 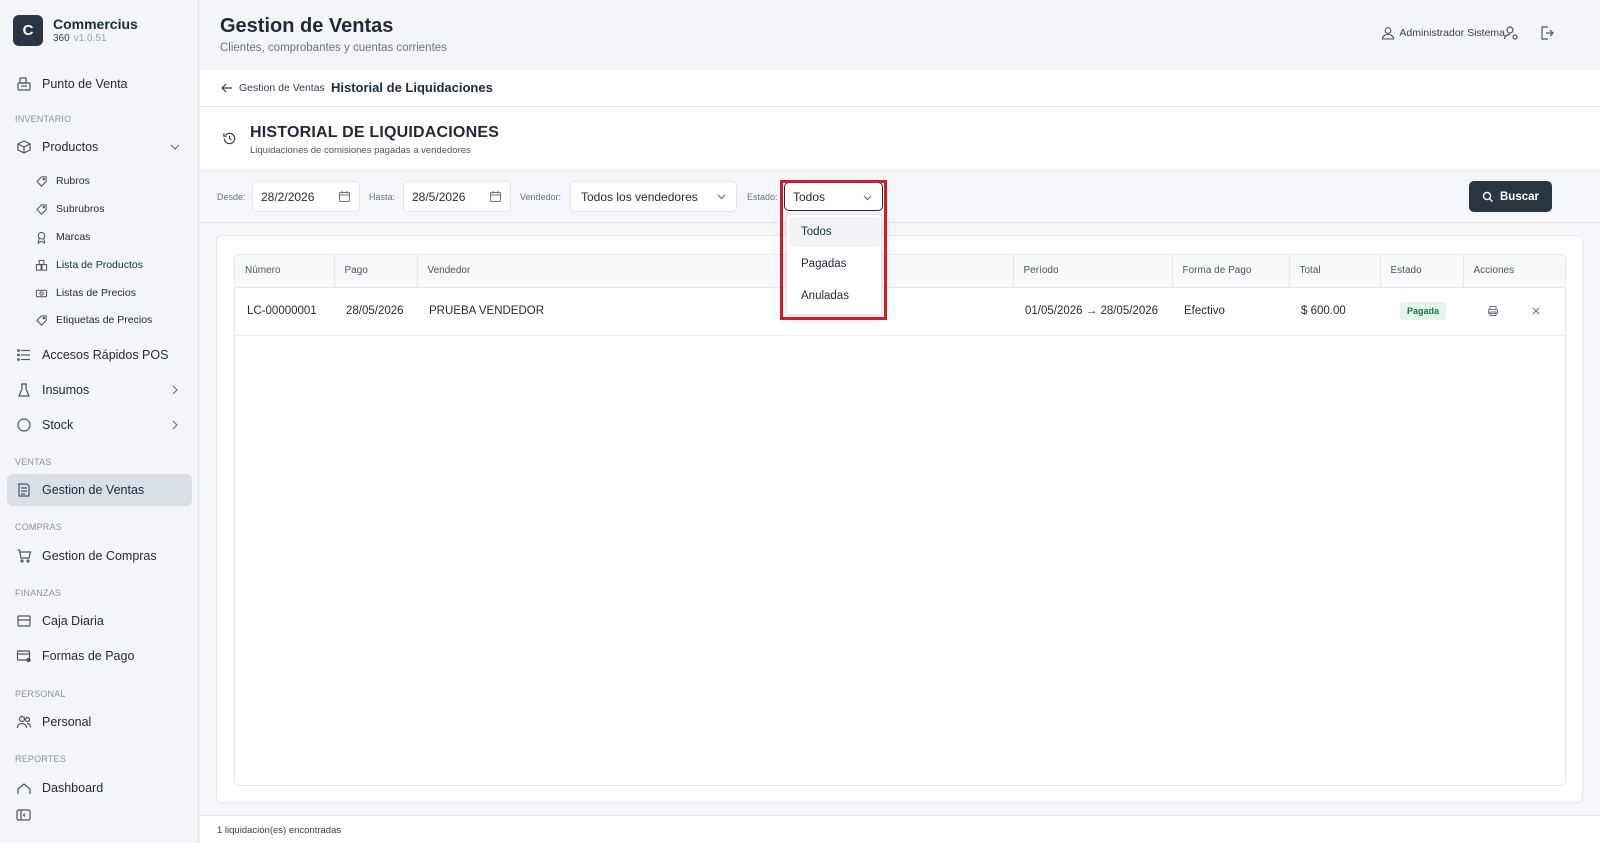 What do you see at coordinates (24, 84) in the screenshot?
I see `pos-register-icon` at bounding box center [24, 84].